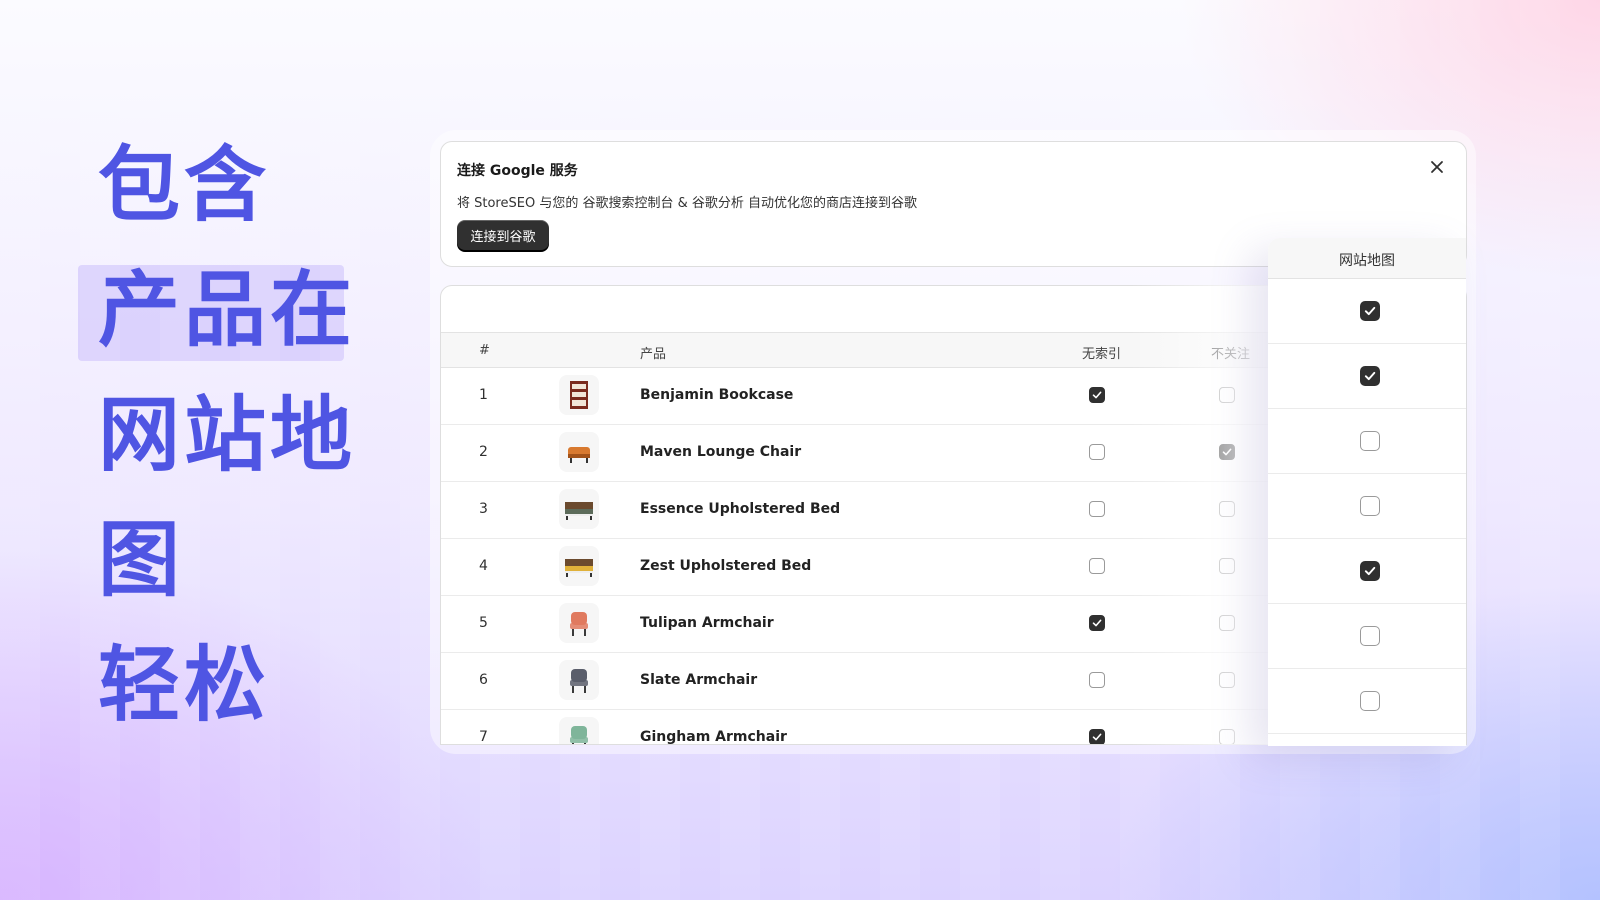 The image size is (1600, 900). I want to click on headline-line-2-highlighted: 产品在, so click(216, 327).